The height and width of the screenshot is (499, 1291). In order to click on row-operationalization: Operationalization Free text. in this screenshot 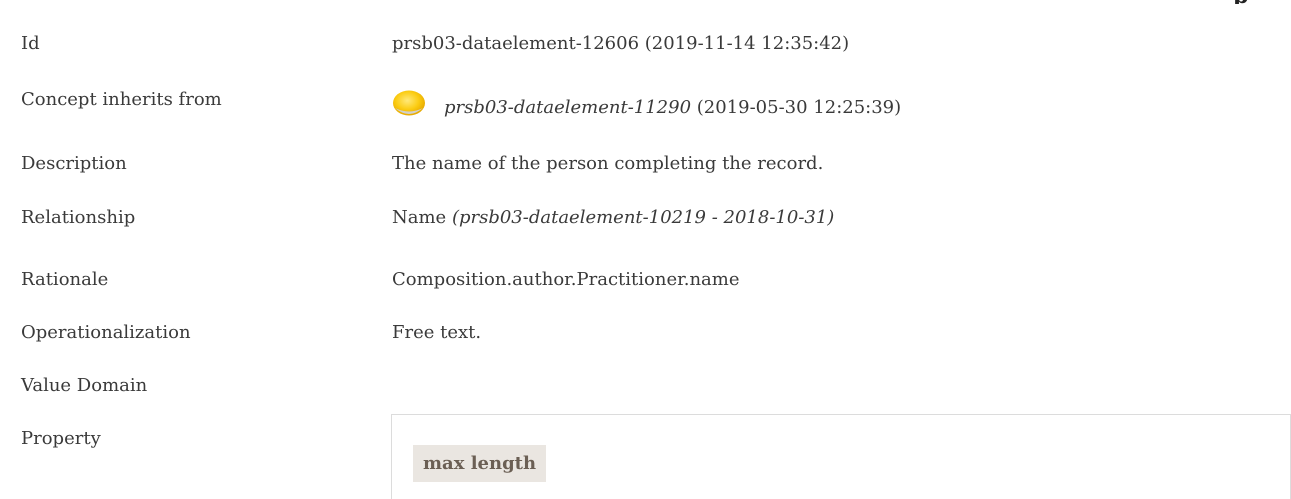, I will do `click(645, 342)`.